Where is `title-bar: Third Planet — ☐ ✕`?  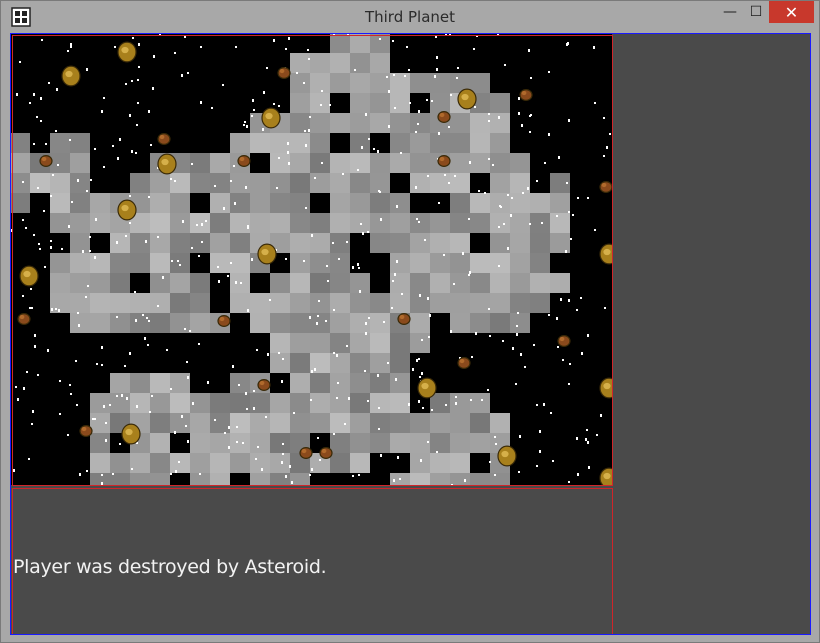 title-bar: Third Planet — ☐ ✕ is located at coordinates (410, 17).